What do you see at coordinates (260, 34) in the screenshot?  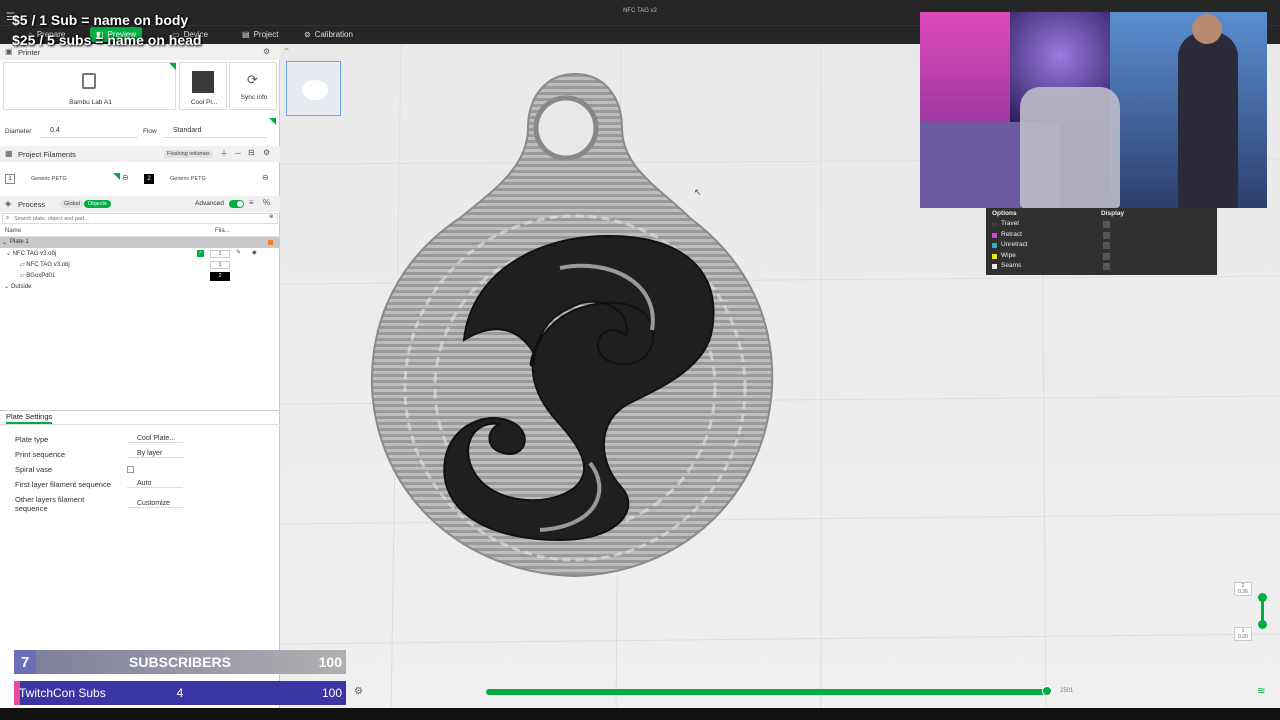 I see `tab-project: ▤ Project` at bounding box center [260, 34].